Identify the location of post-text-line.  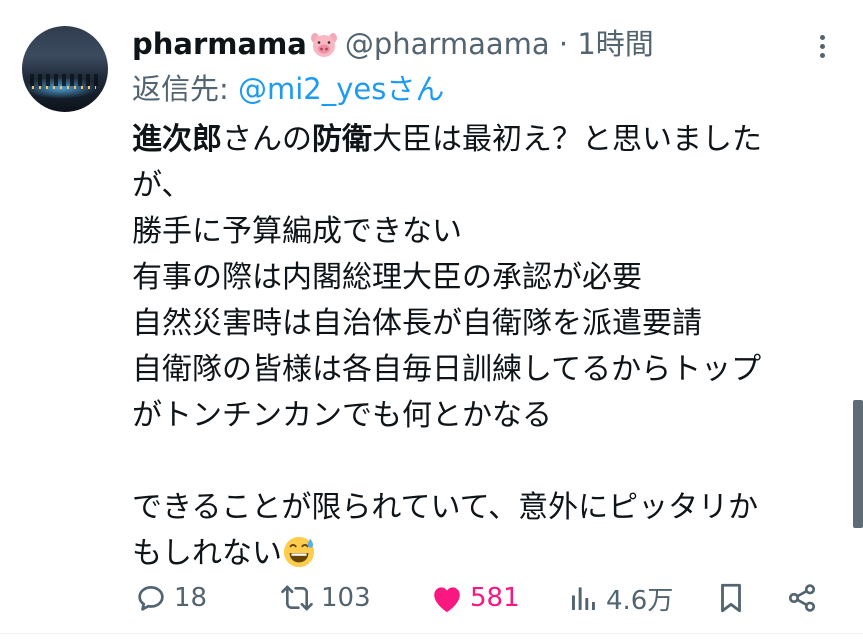
(487, 462).